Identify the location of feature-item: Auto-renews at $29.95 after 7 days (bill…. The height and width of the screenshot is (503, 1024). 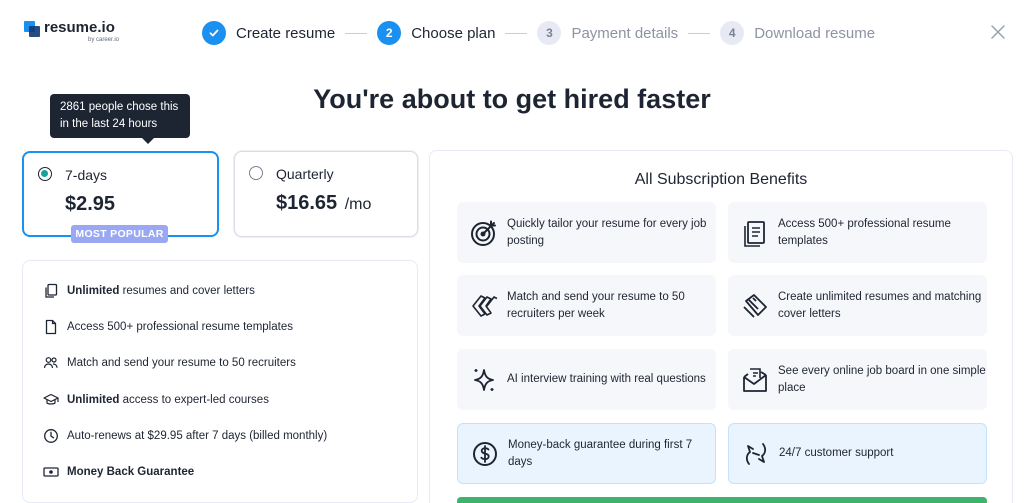
(185, 436).